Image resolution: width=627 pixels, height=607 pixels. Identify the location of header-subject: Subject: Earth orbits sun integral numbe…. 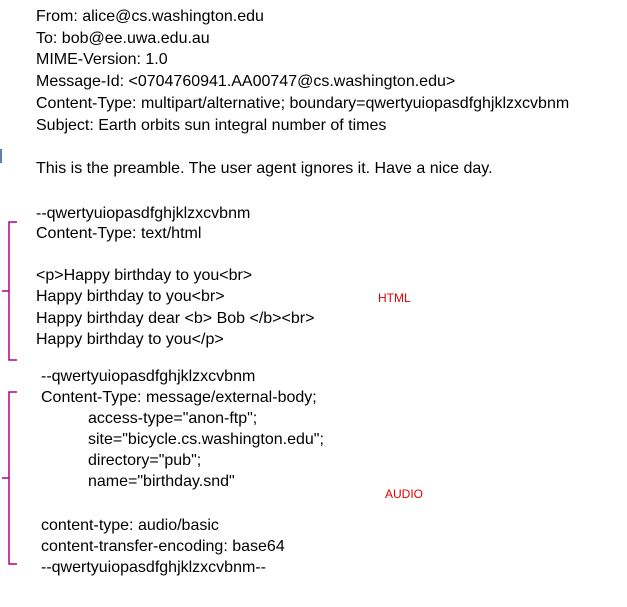
(211, 125).